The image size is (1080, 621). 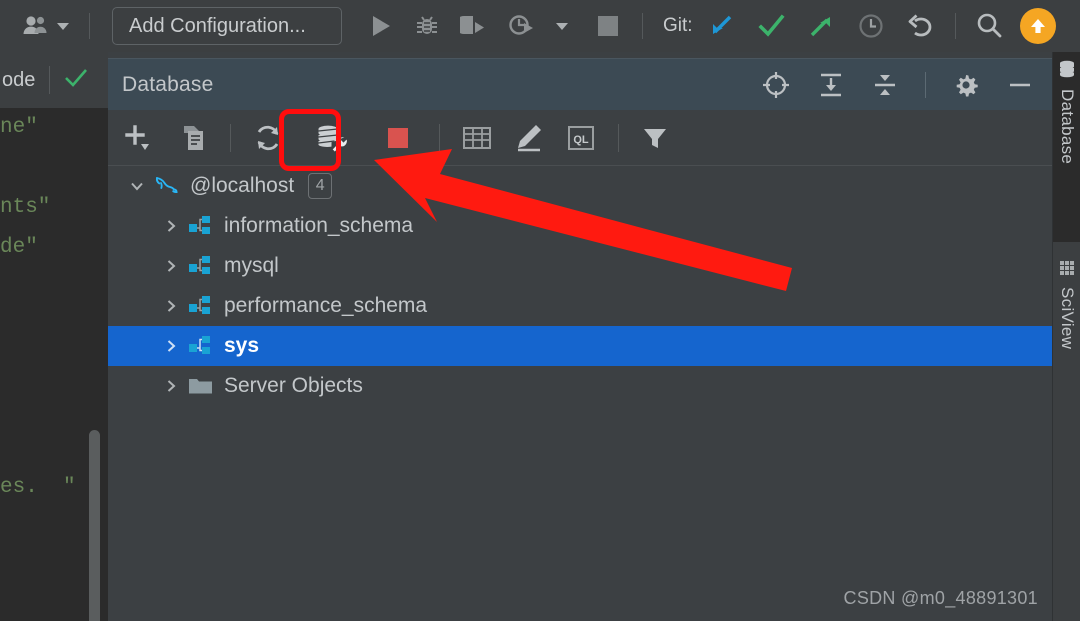 What do you see at coordinates (906, 85) in the screenshot?
I see `database-header-actions` at bounding box center [906, 85].